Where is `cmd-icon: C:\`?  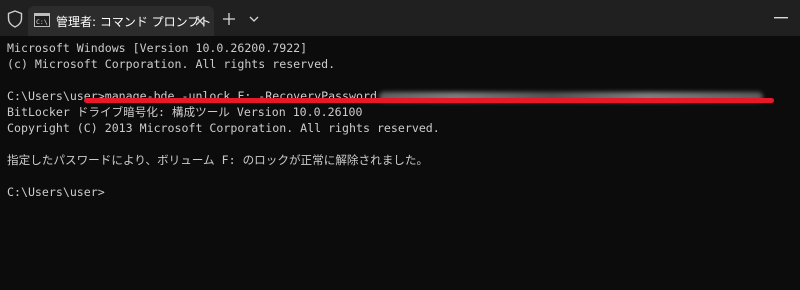
cmd-icon: C:\ is located at coordinates (42, 20).